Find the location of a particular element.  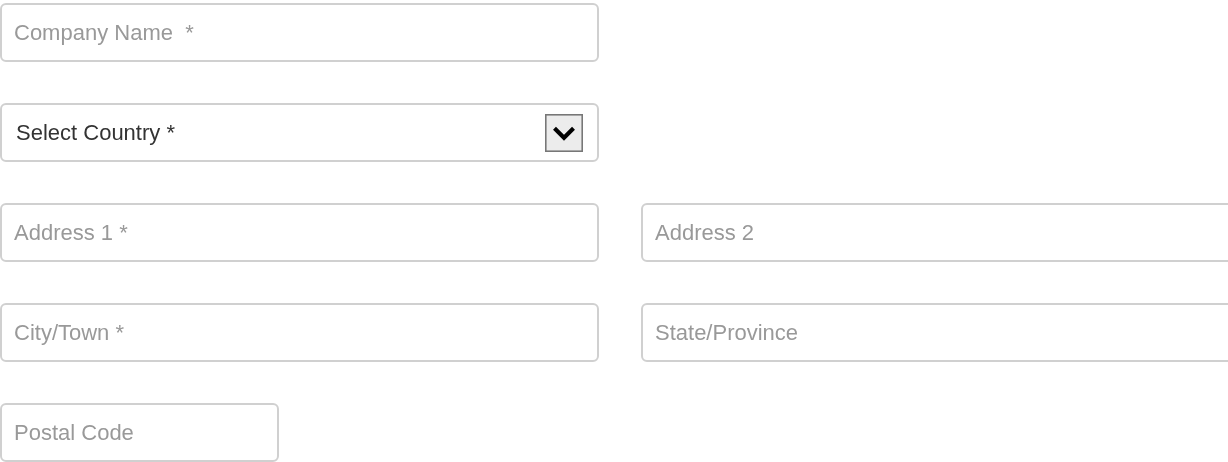

input-field: Address 1 * is located at coordinates (299, 232).